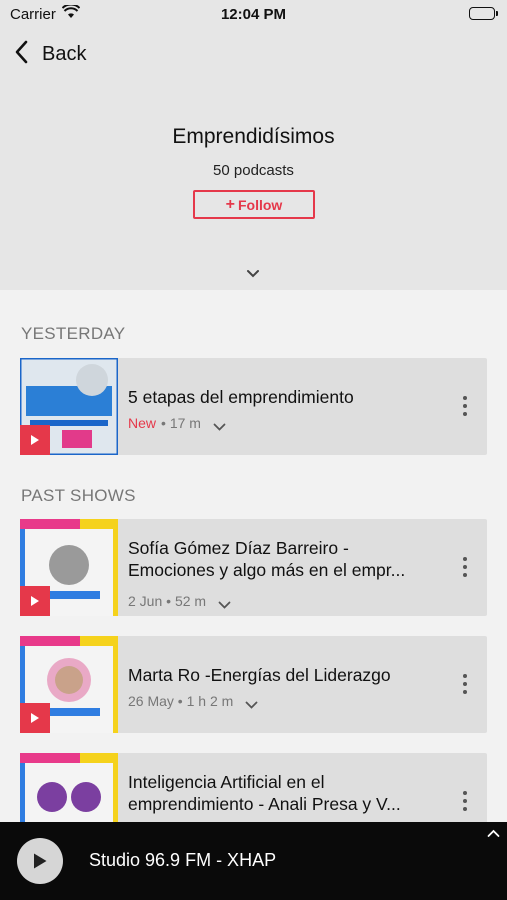  I want to click on follow-label: Follow, so click(260, 204).